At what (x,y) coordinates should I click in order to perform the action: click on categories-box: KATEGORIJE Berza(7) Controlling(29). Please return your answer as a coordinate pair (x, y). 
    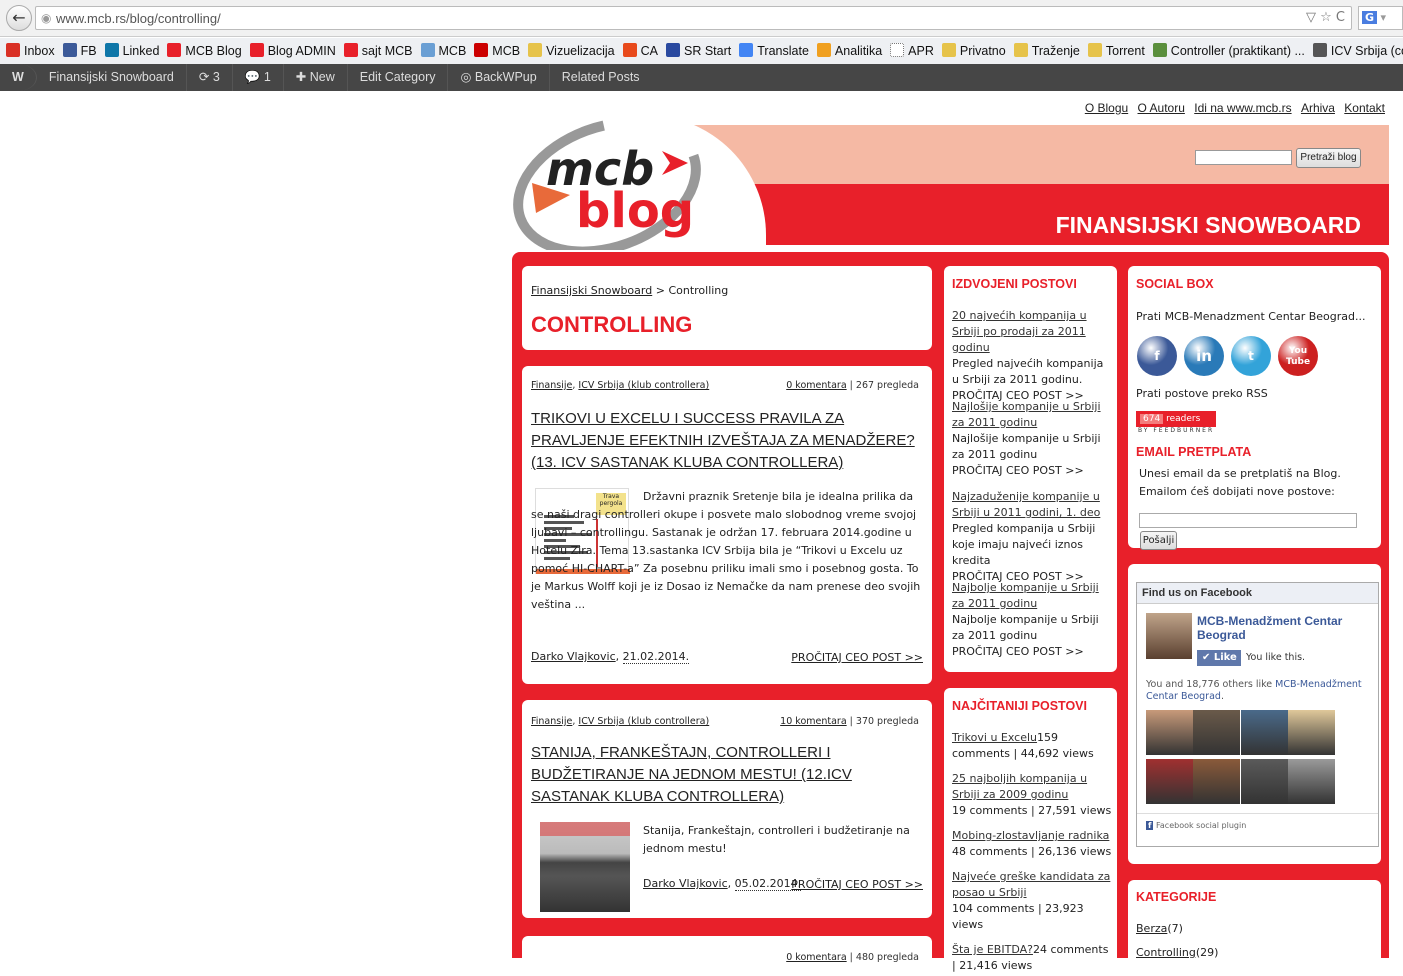
    Looking at the image, I should click on (1254, 925).